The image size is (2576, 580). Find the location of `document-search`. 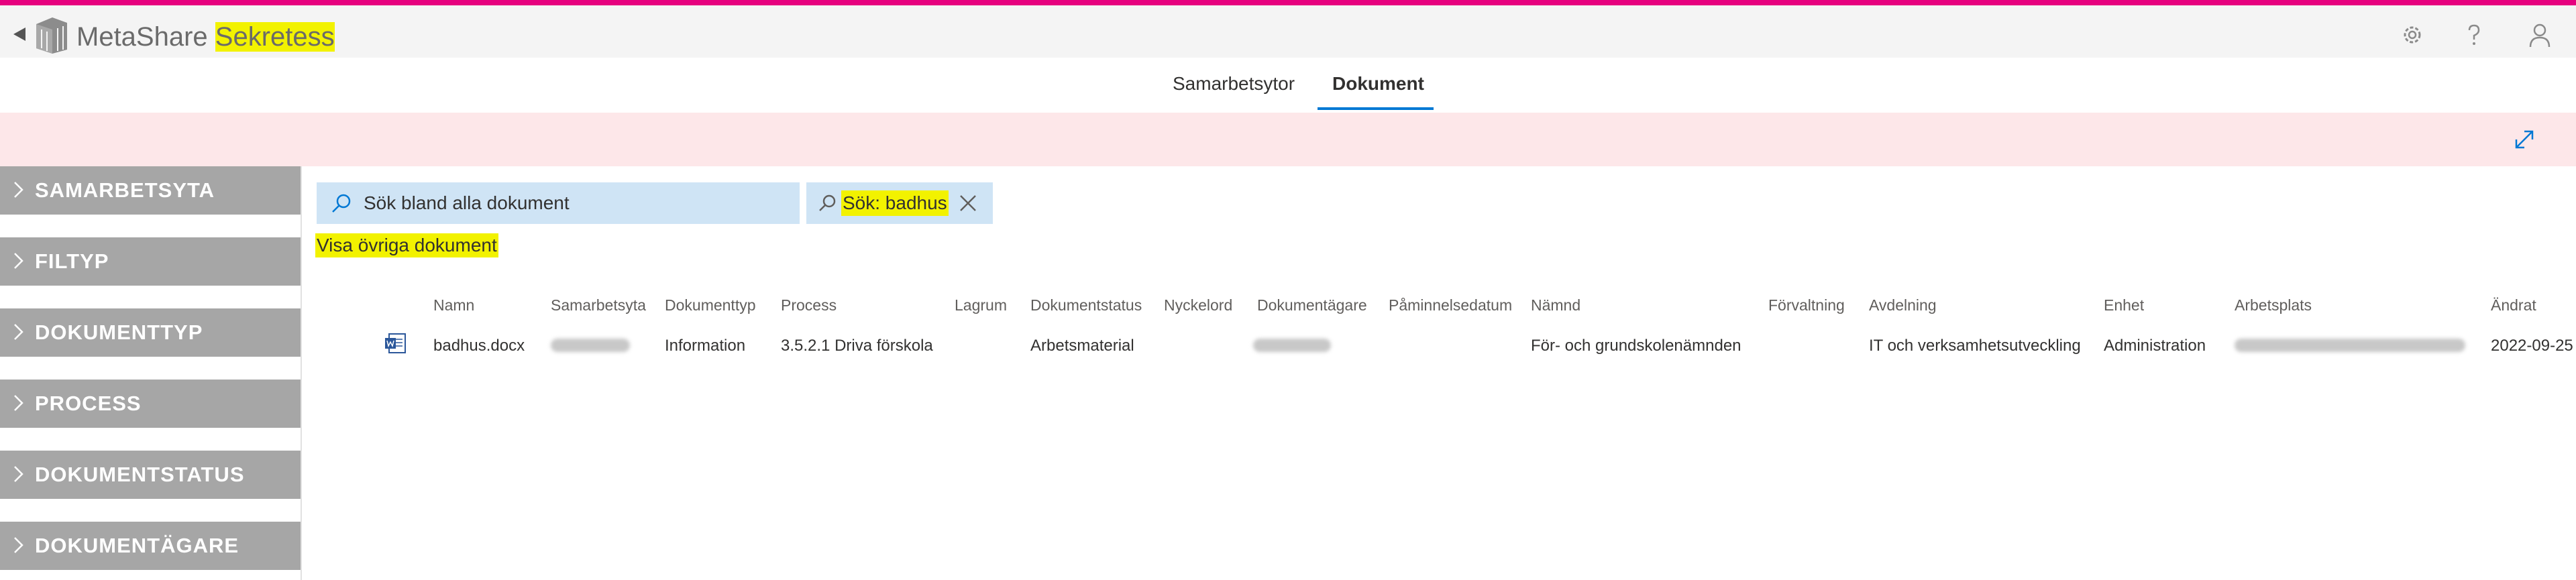

document-search is located at coordinates (558, 203).